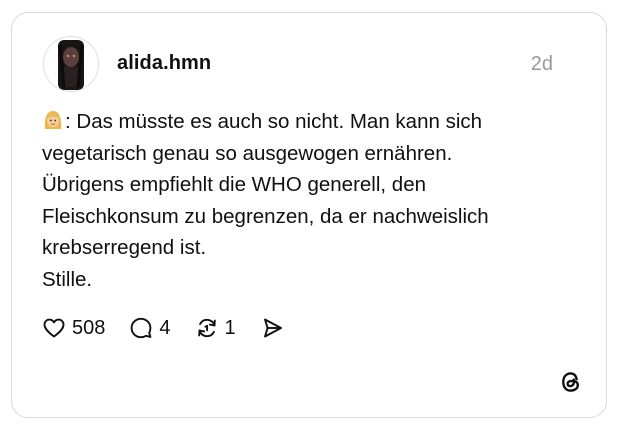  What do you see at coordinates (175, 328) in the screenshot?
I see `action-bar: 508 4 1` at bounding box center [175, 328].